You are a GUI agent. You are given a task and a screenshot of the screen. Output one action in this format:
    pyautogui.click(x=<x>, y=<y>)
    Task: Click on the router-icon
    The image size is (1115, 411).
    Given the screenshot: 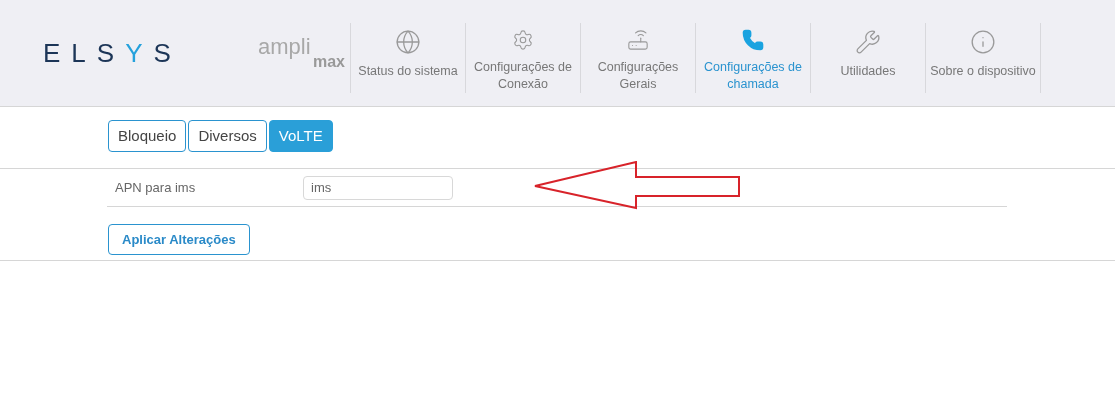 What is the action you would take?
    pyautogui.click(x=638, y=40)
    